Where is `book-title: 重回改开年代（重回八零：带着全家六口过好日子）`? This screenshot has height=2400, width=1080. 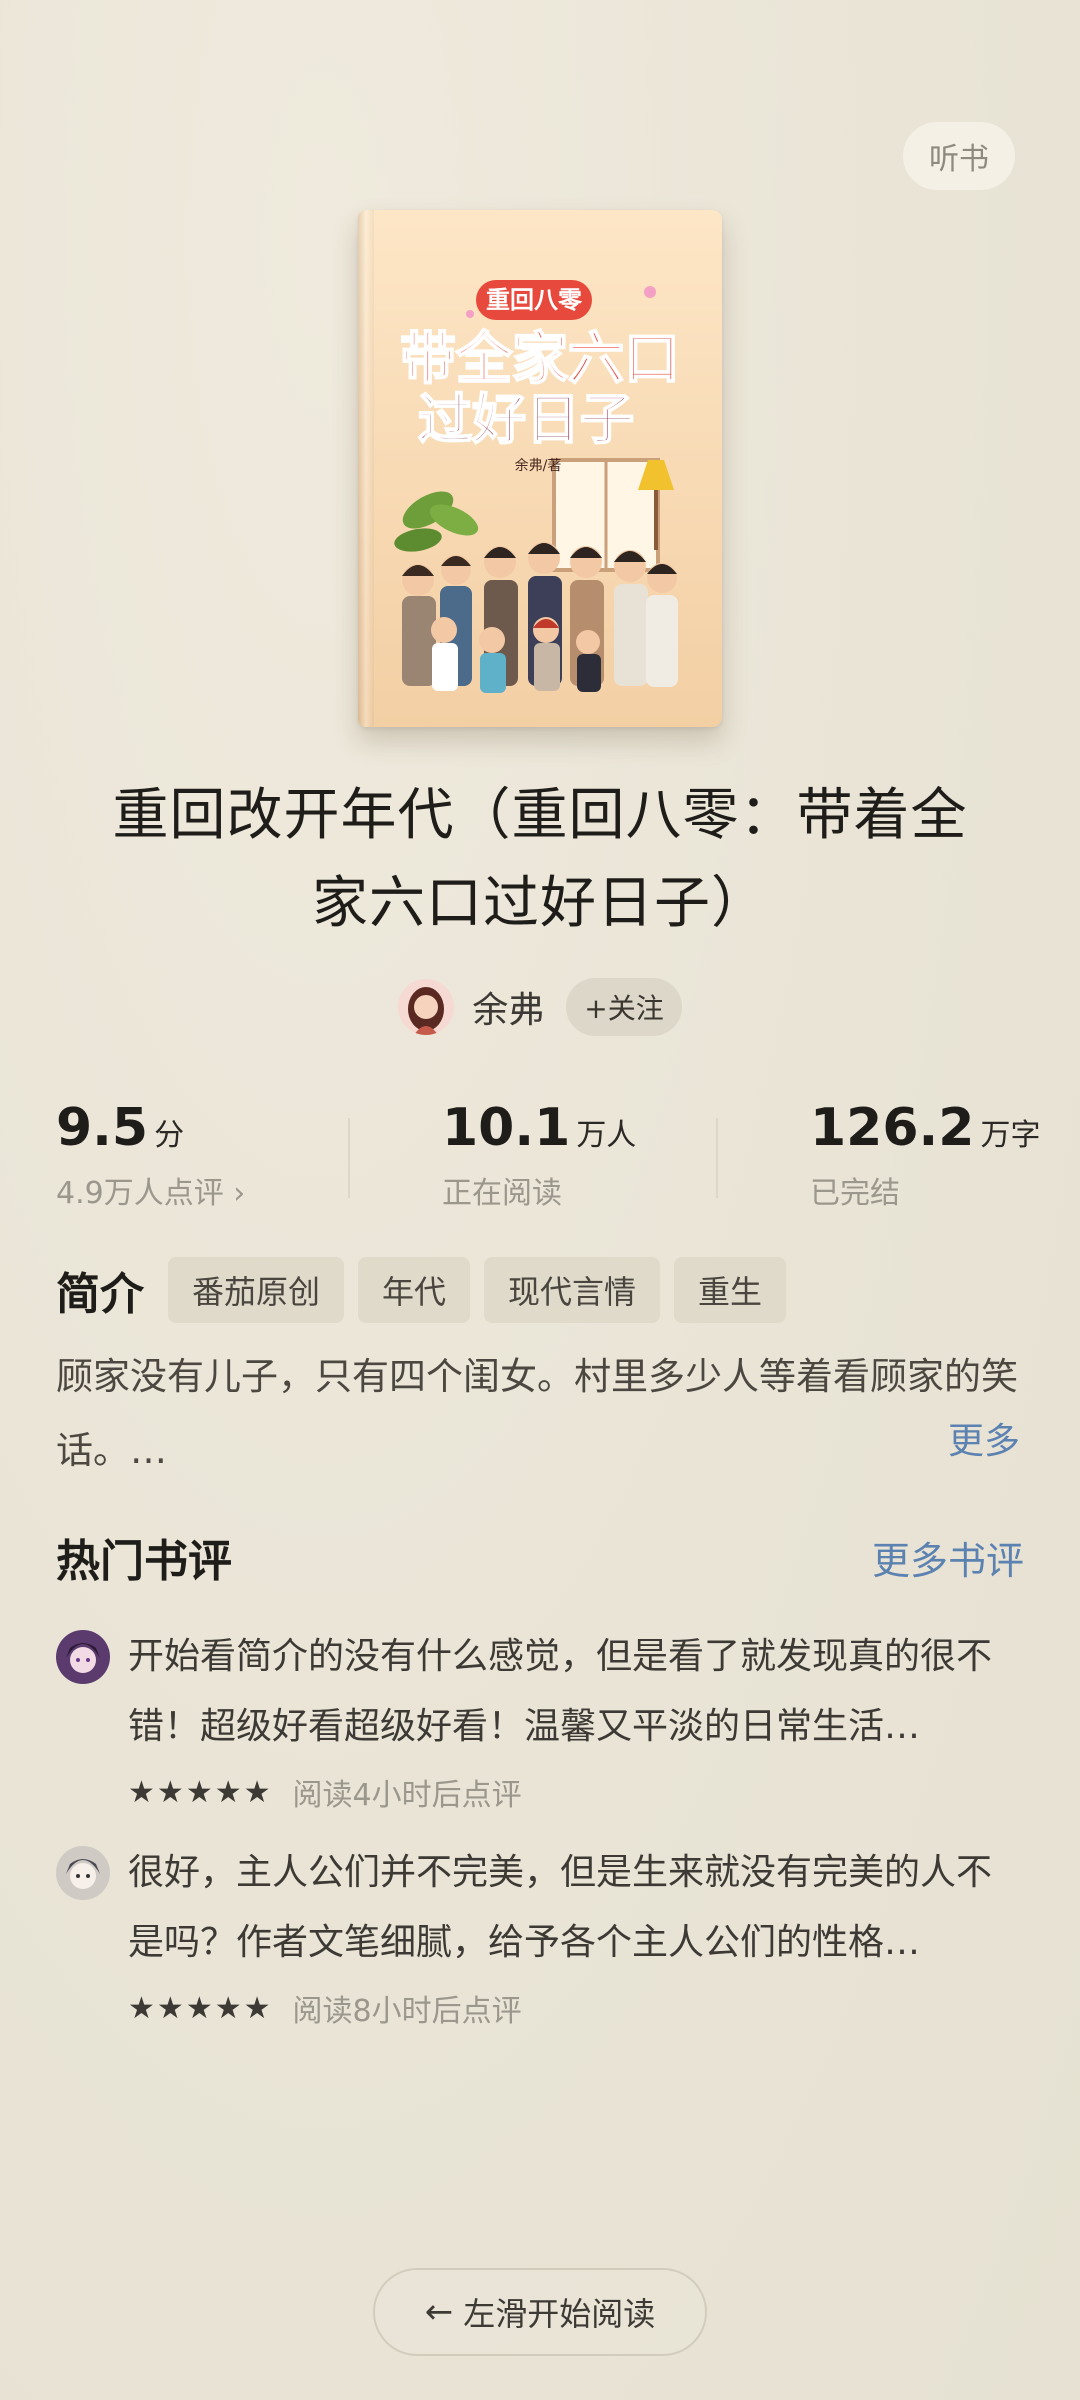 book-title: 重回改开年代（重回八零：带着全家六口过好日子） is located at coordinates (540, 859).